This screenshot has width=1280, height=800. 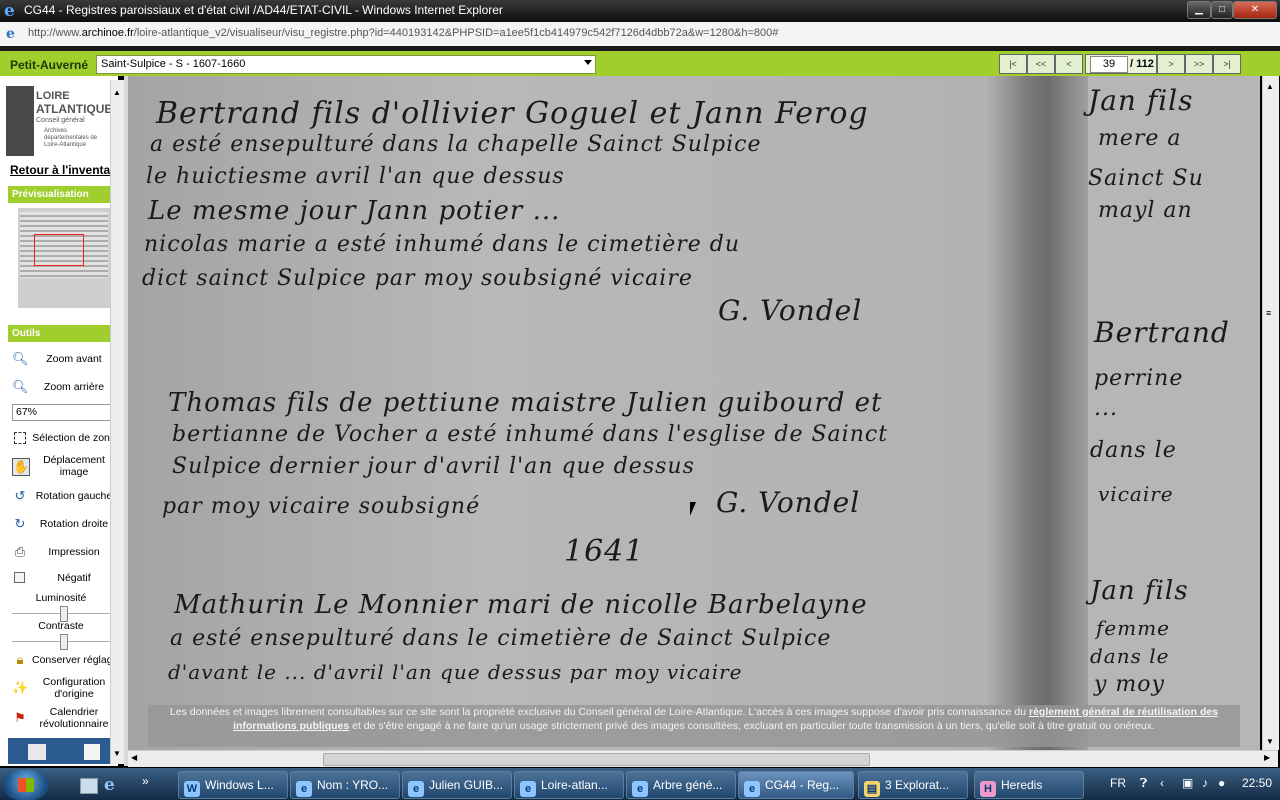 What do you see at coordinates (49, 65) in the screenshot?
I see `commune-name: Petit-Auverné` at bounding box center [49, 65].